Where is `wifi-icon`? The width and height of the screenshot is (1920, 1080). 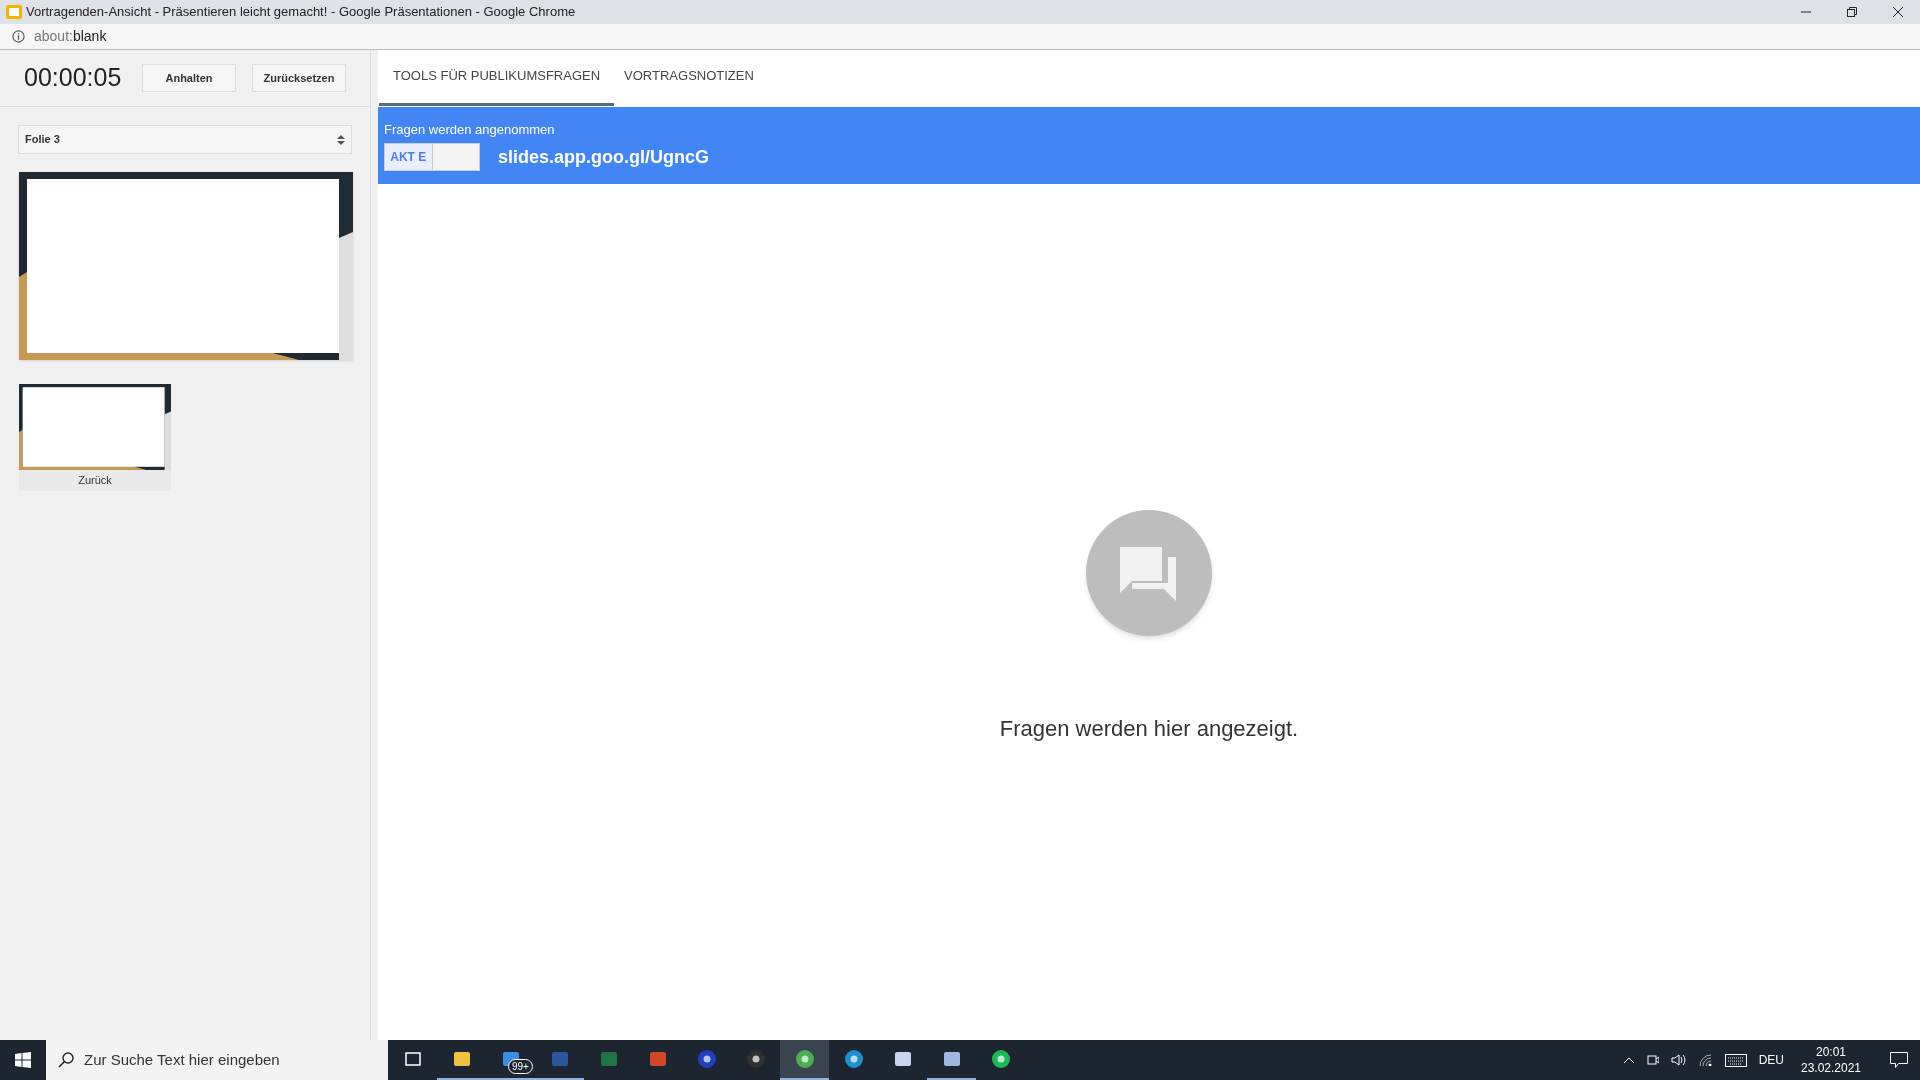
wifi-icon is located at coordinates (1705, 1060).